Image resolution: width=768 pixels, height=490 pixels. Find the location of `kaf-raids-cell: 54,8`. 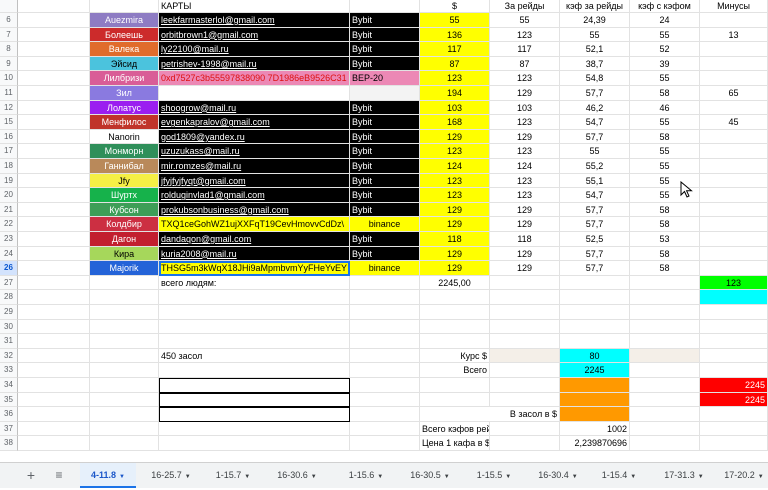

kaf-raids-cell: 54,8 is located at coordinates (595, 78).